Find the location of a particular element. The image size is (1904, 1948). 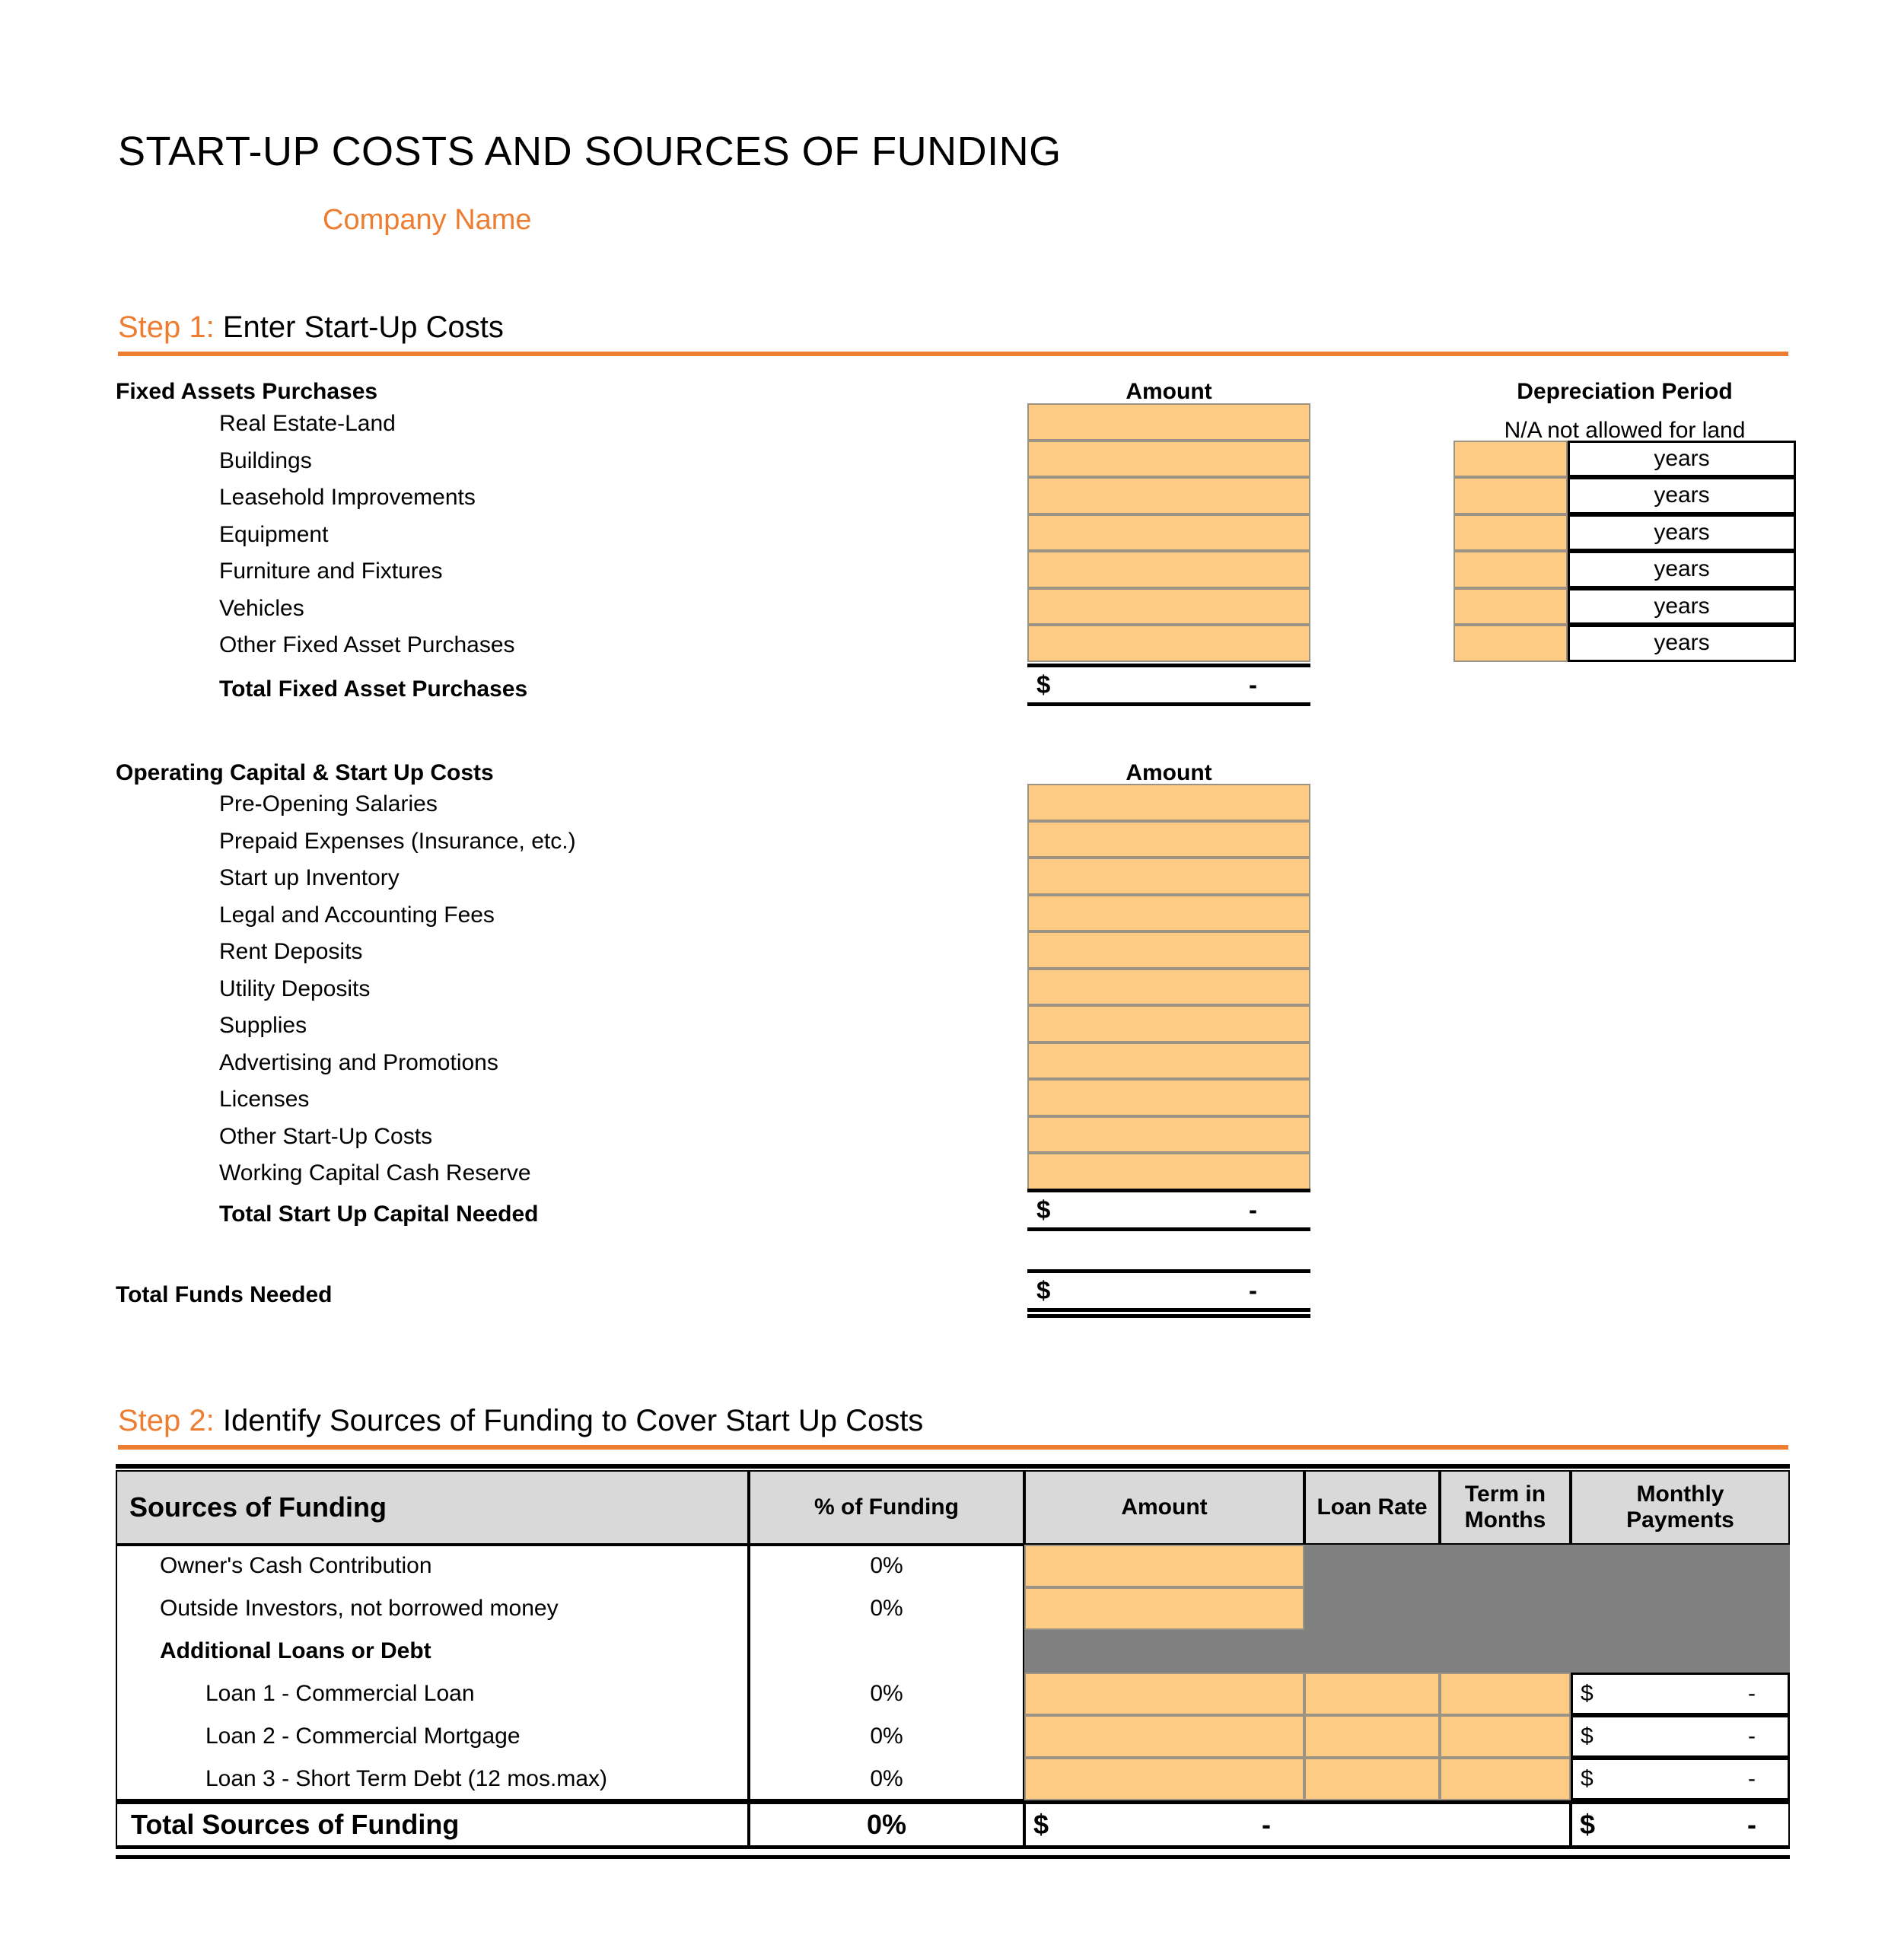

funding-header-term-line1: Term in is located at coordinates (1505, 1494).